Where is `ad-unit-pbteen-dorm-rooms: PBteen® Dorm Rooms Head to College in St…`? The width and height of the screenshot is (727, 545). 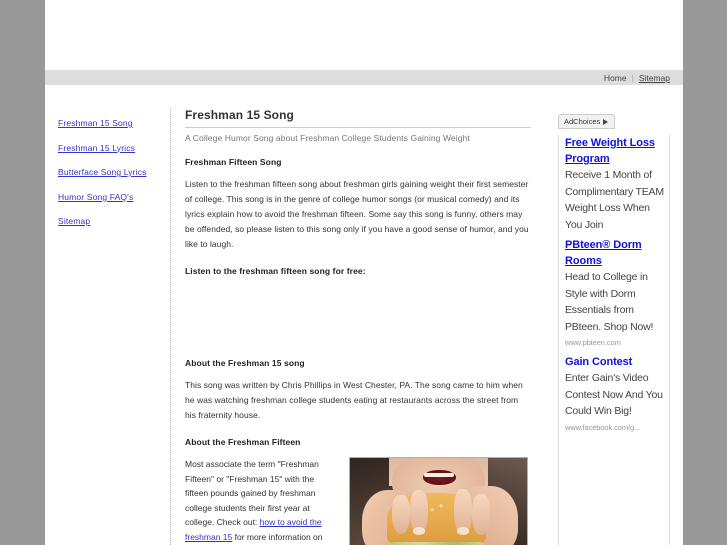 ad-unit-pbteen-dorm-rooms: PBteen® Dorm Rooms Head to College in St… is located at coordinates (615, 293).